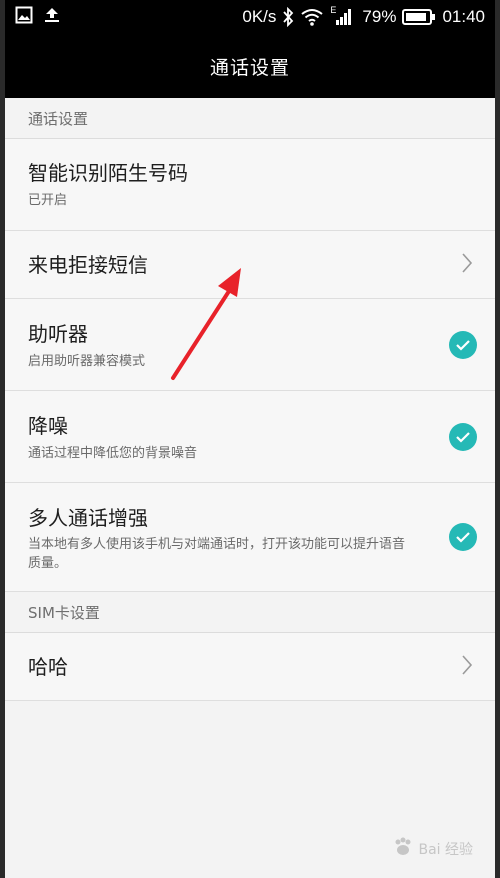 This screenshot has width=500, height=878. Describe the element at coordinates (113, 453) in the screenshot. I see `row-subtitle: 通话过程中降低您的背景噪音` at that location.